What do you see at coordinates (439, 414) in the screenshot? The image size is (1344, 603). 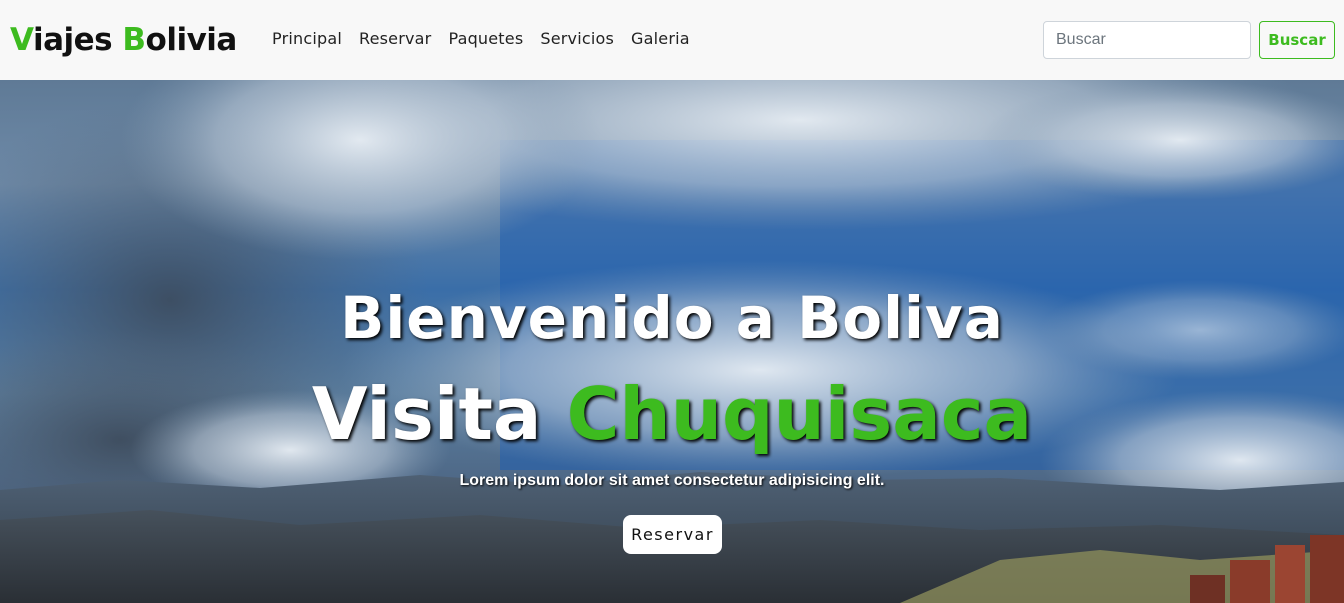 I see `hero-subheading-white: Visita` at bounding box center [439, 414].